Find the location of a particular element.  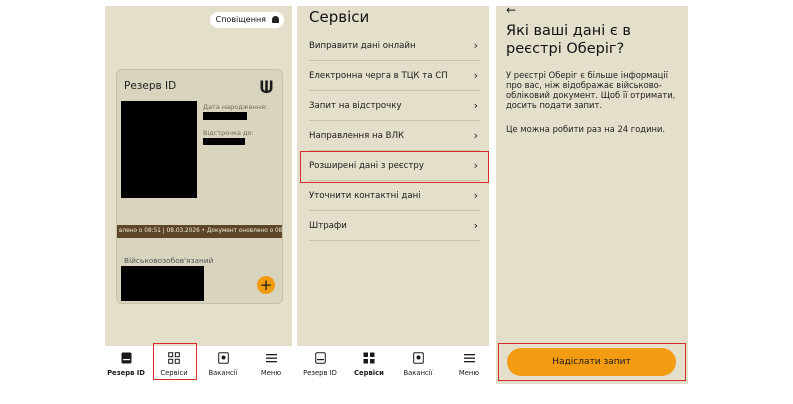

tab-label: Сервіси is located at coordinates (369, 373).